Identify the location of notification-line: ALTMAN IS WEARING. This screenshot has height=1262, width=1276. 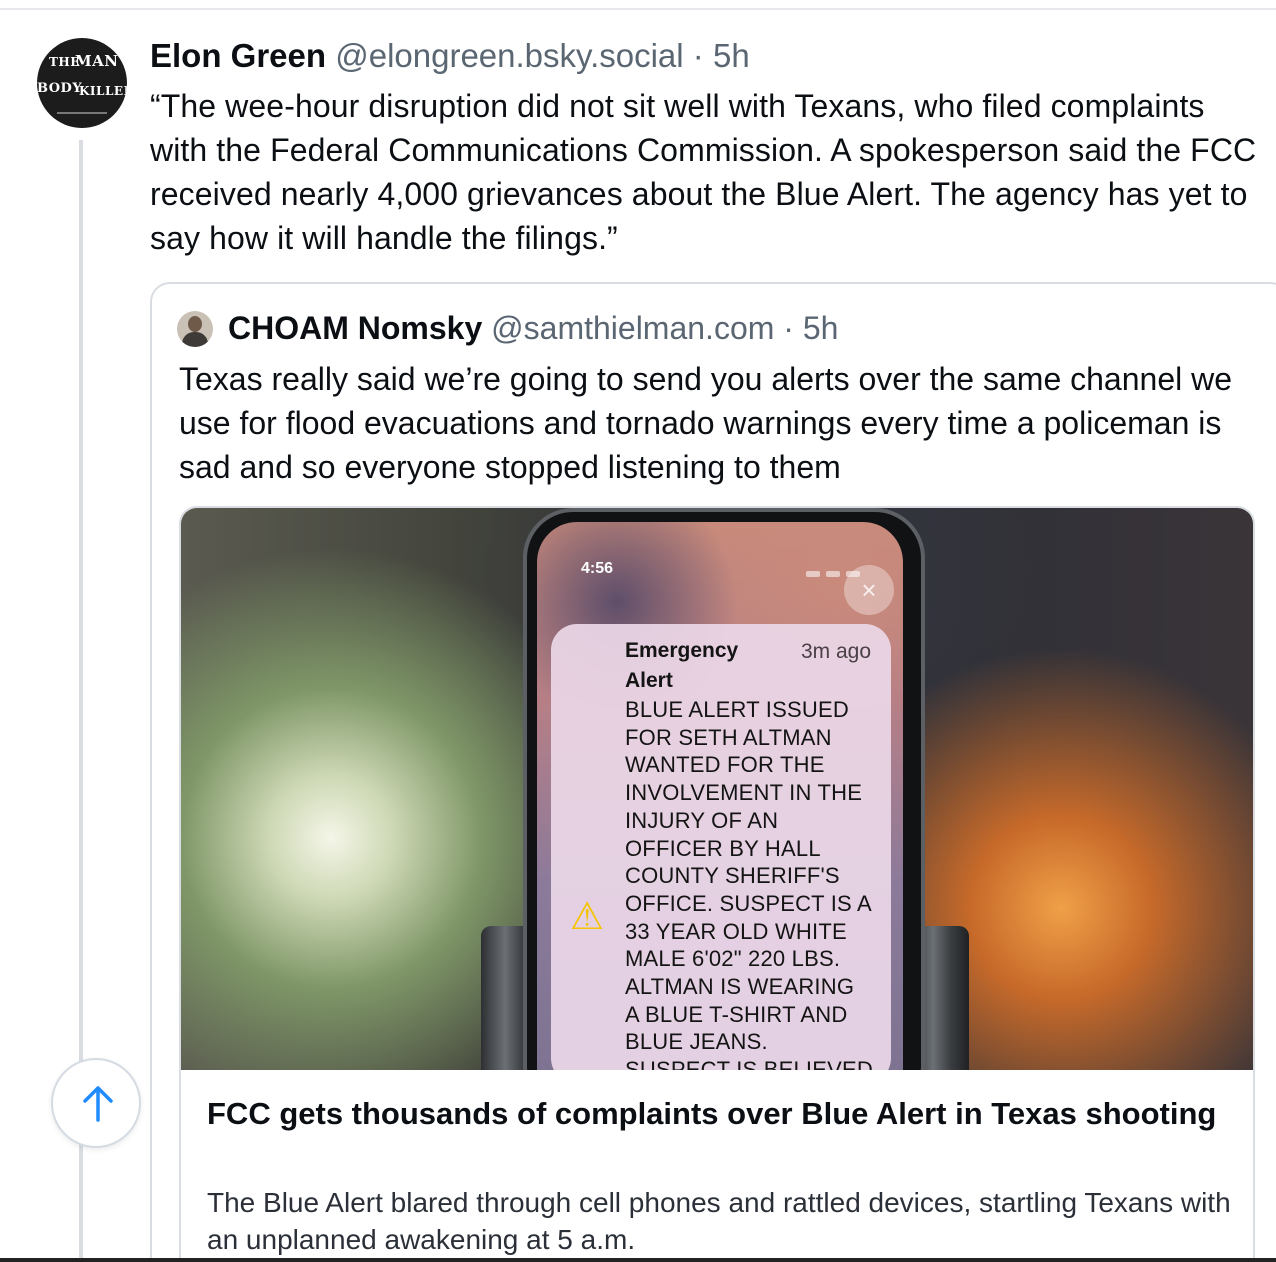
(740, 987).